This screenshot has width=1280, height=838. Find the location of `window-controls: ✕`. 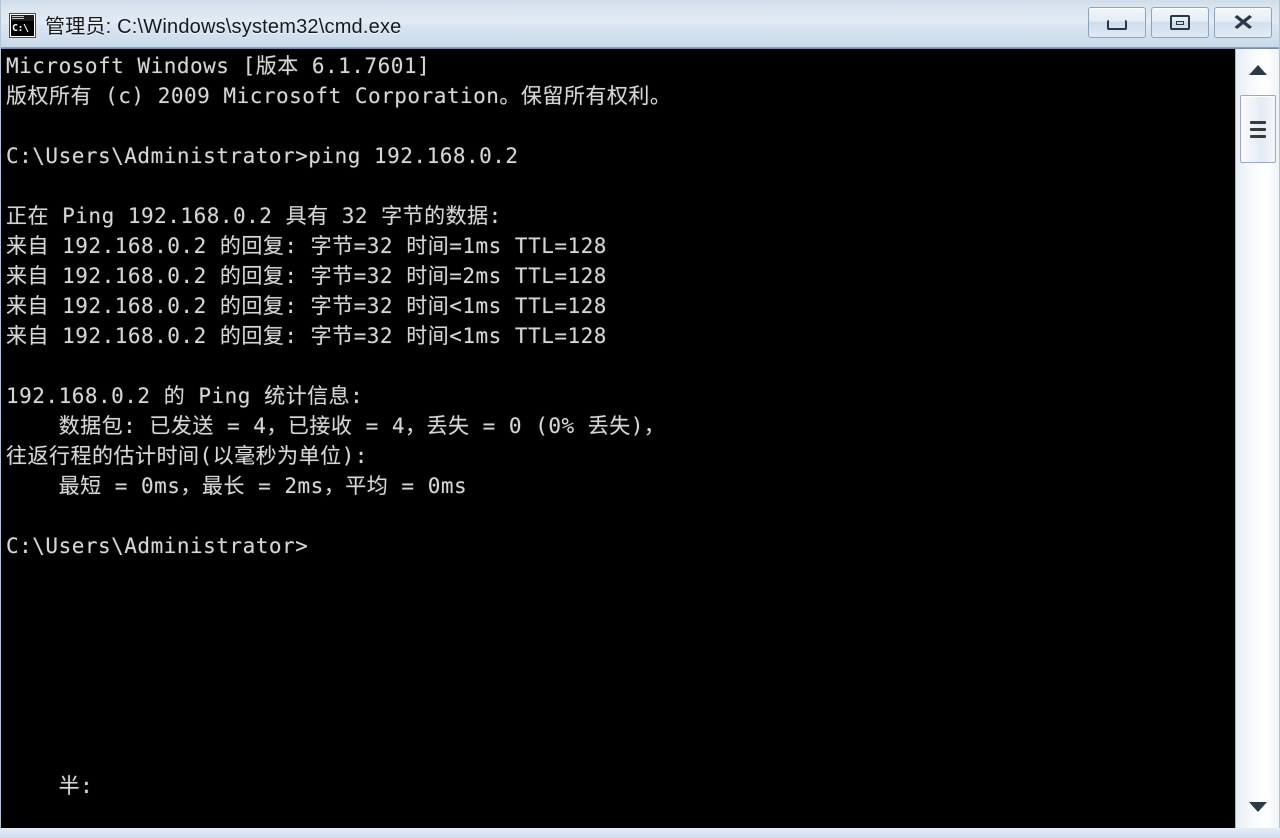

window-controls: ✕ is located at coordinates (1180, 22).